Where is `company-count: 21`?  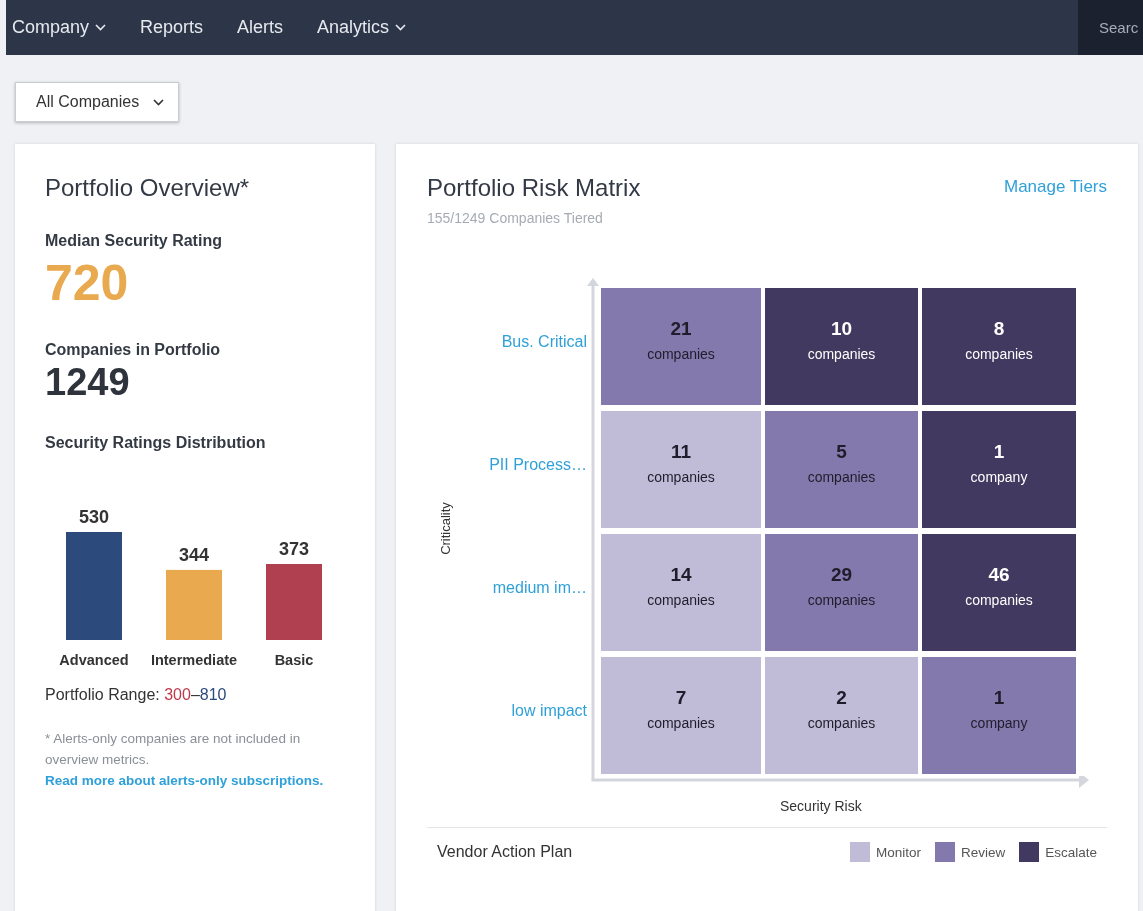
company-count: 21 is located at coordinates (681, 328).